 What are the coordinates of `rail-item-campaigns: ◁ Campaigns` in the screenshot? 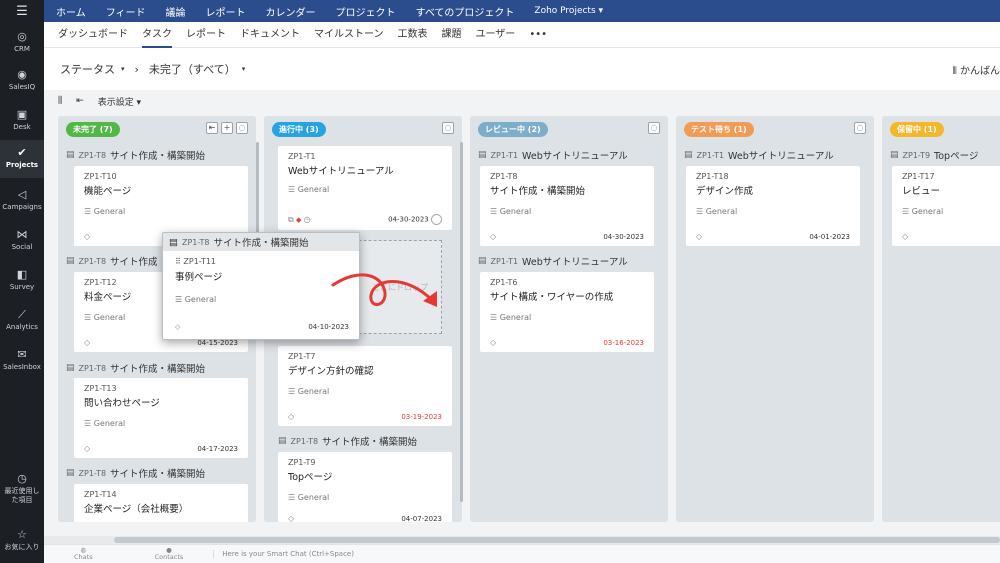 It's located at (22, 200).